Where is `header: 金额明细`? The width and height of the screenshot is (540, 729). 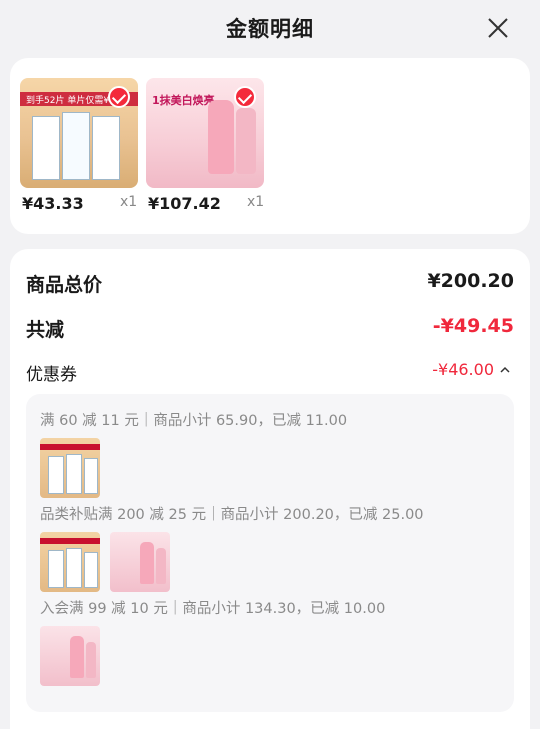
header: 金额明细 is located at coordinates (270, 28).